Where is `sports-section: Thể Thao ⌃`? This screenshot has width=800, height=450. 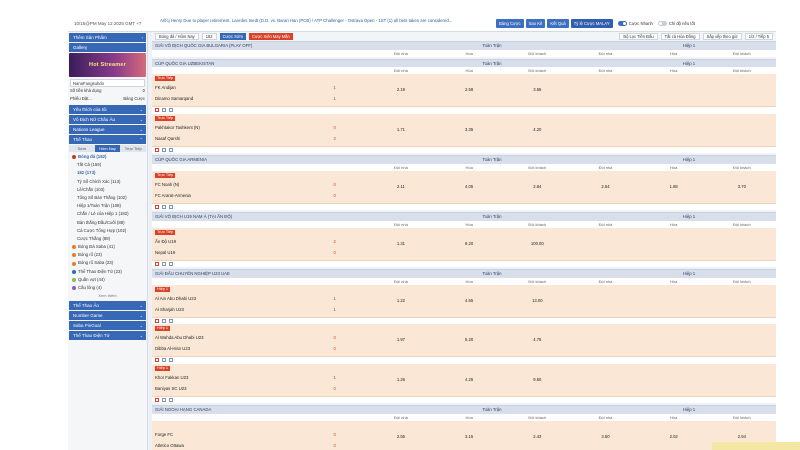
sports-section: Thể Thao ⌃ is located at coordinates (107, 139).